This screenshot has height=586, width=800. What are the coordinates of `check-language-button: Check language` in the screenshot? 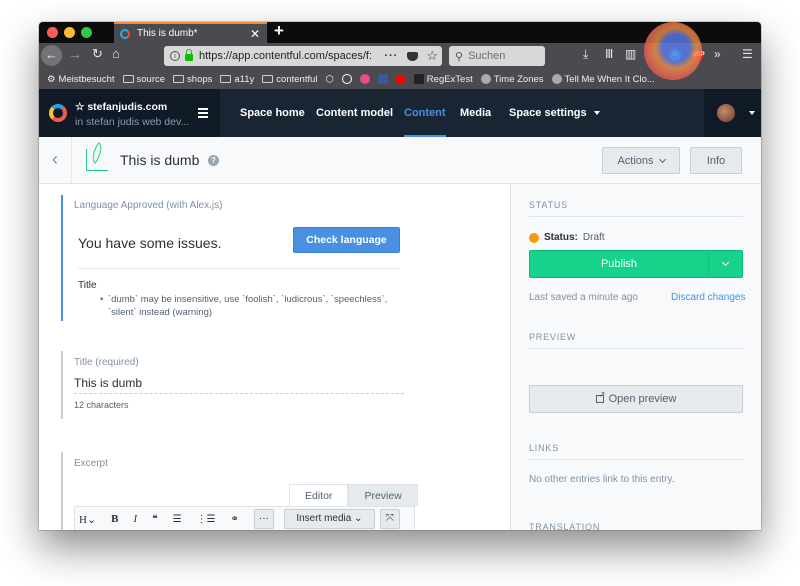 It's located at (346, 240).